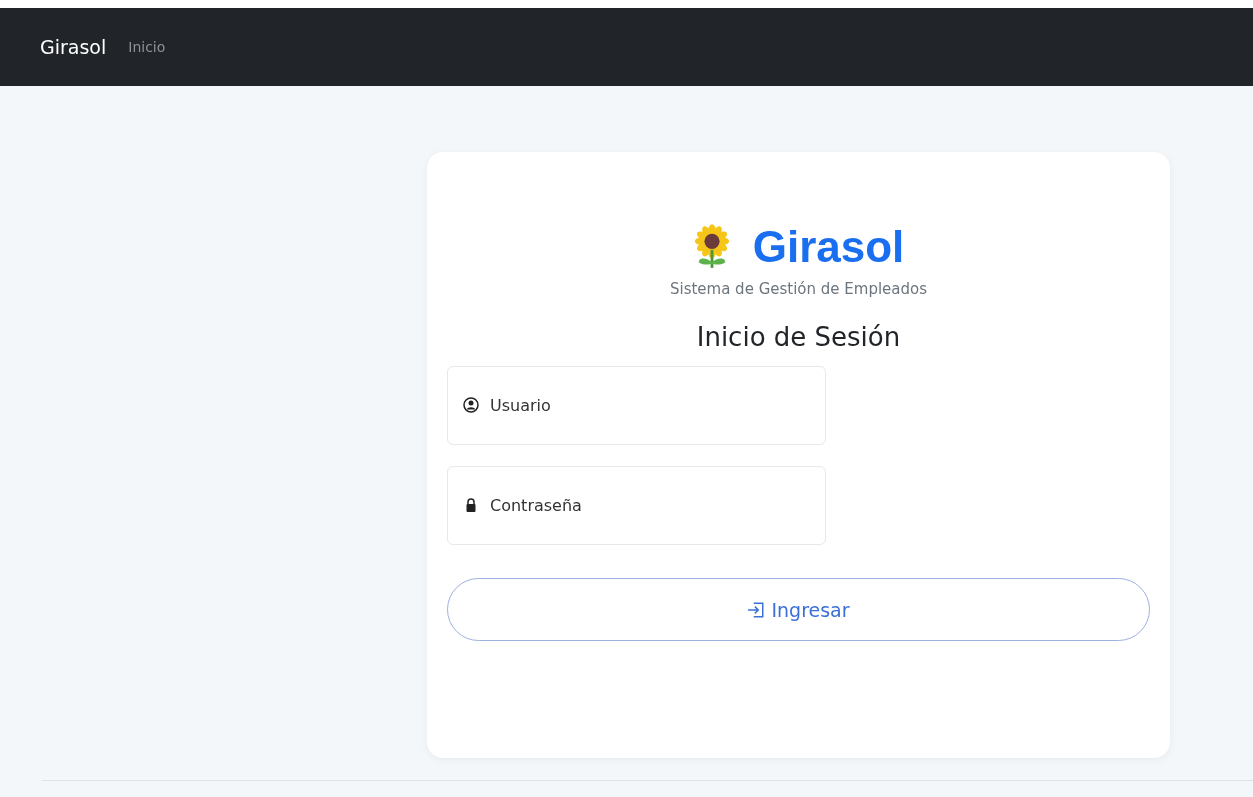  I want to click on app-subtitle: Sistema de Gestión de Empleados, so click(798, 289).